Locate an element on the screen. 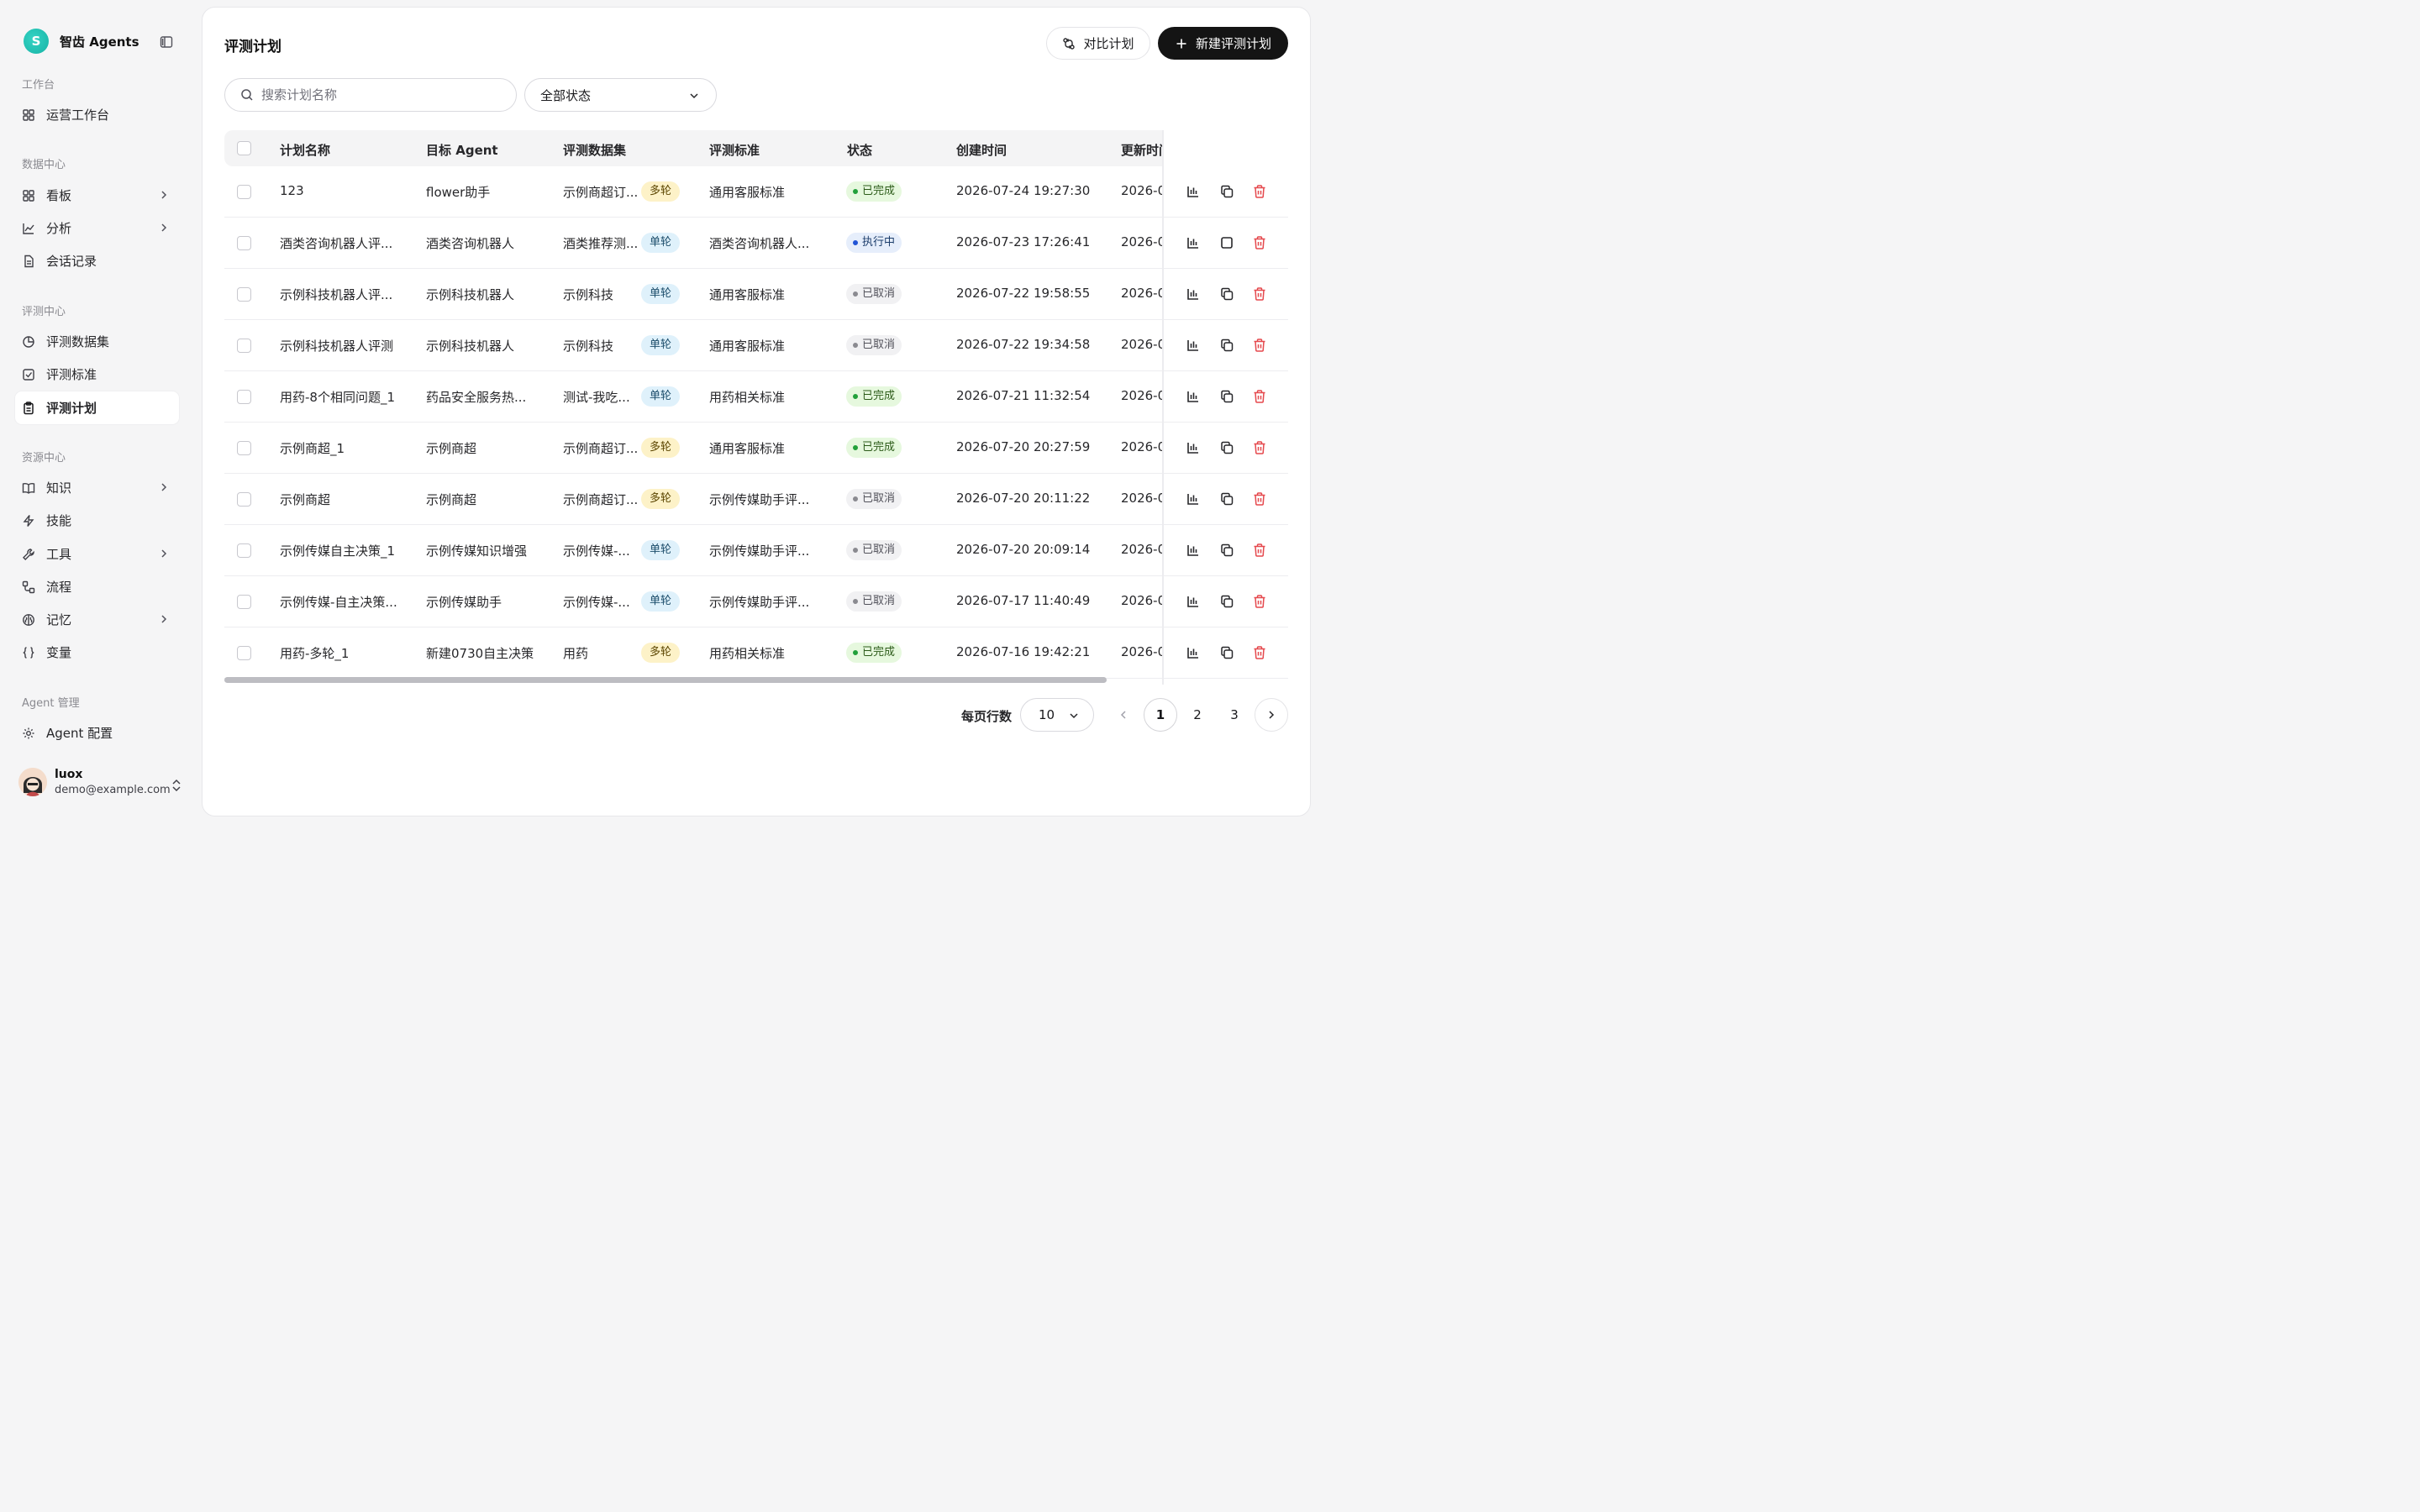 The image size is (2420, 1512). status-filter-select: 全部状态 is located at coordinates (620, 95).